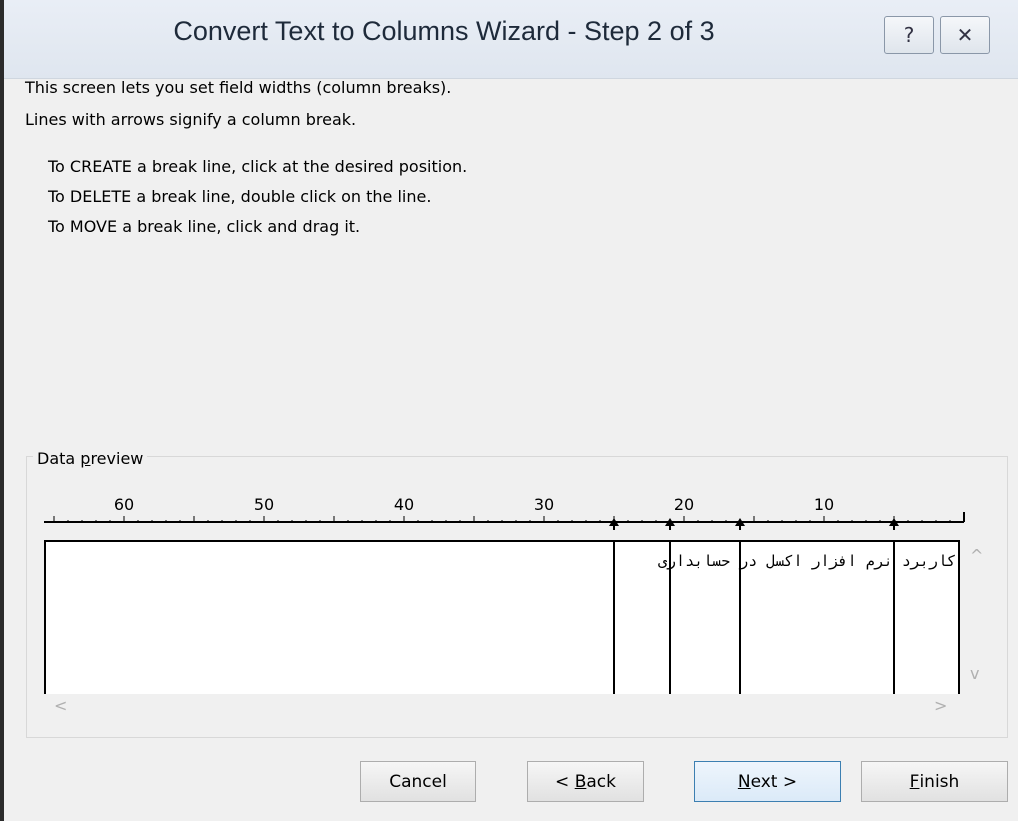  Describe the element at coordinates (806, 561) in the screenshot. I see `preview-row: کاربرد نرم افزار اکسل در حسابداری` at that location.